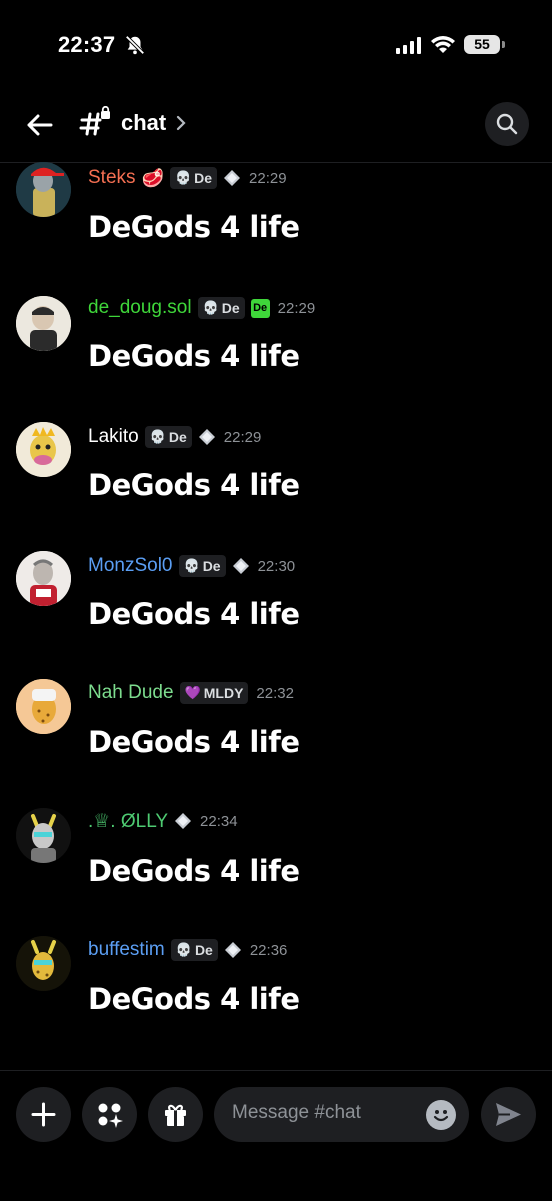 Image resolution: width=552 pixels, height=1201 pixels. What do you see at coordinates (268, 950) in the screenshot?
I see `timestamp: 22:36` at bounding box center [268, 950].